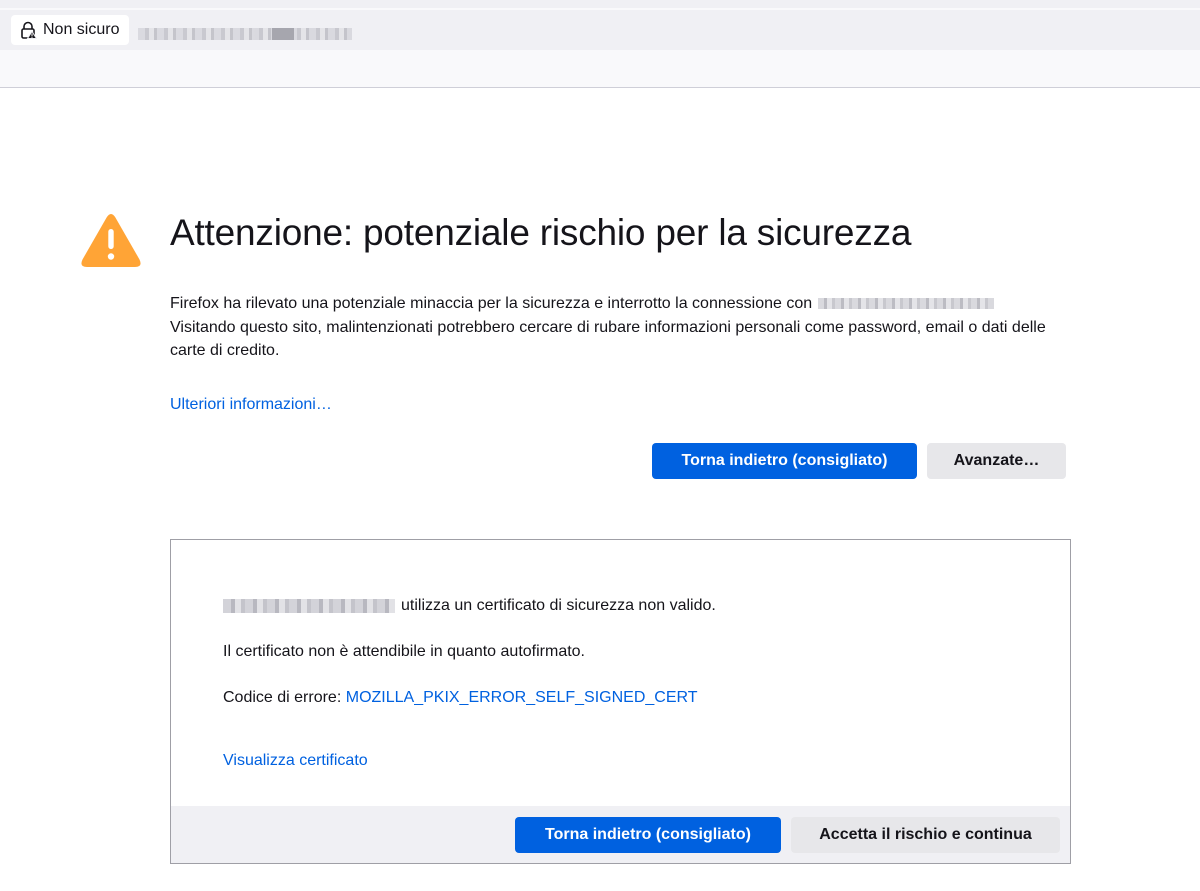 Image resolution: width=1200 pixels, height=891 pixels. Describe the element at coordinates (245, 34) in the screenshot. I see `url-text-redacted` at that location.